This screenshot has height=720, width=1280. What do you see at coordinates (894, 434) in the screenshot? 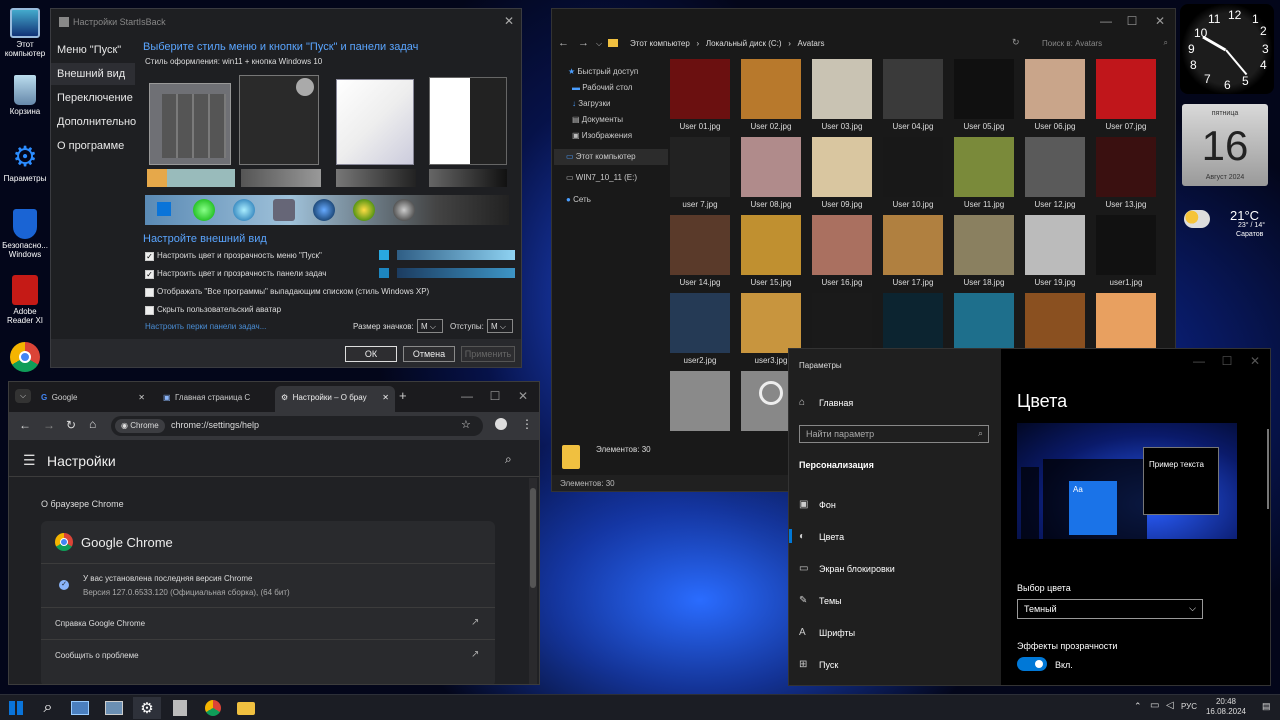
I see `search-input: Найти параметр ⌕` at bounding box center [894, 434].